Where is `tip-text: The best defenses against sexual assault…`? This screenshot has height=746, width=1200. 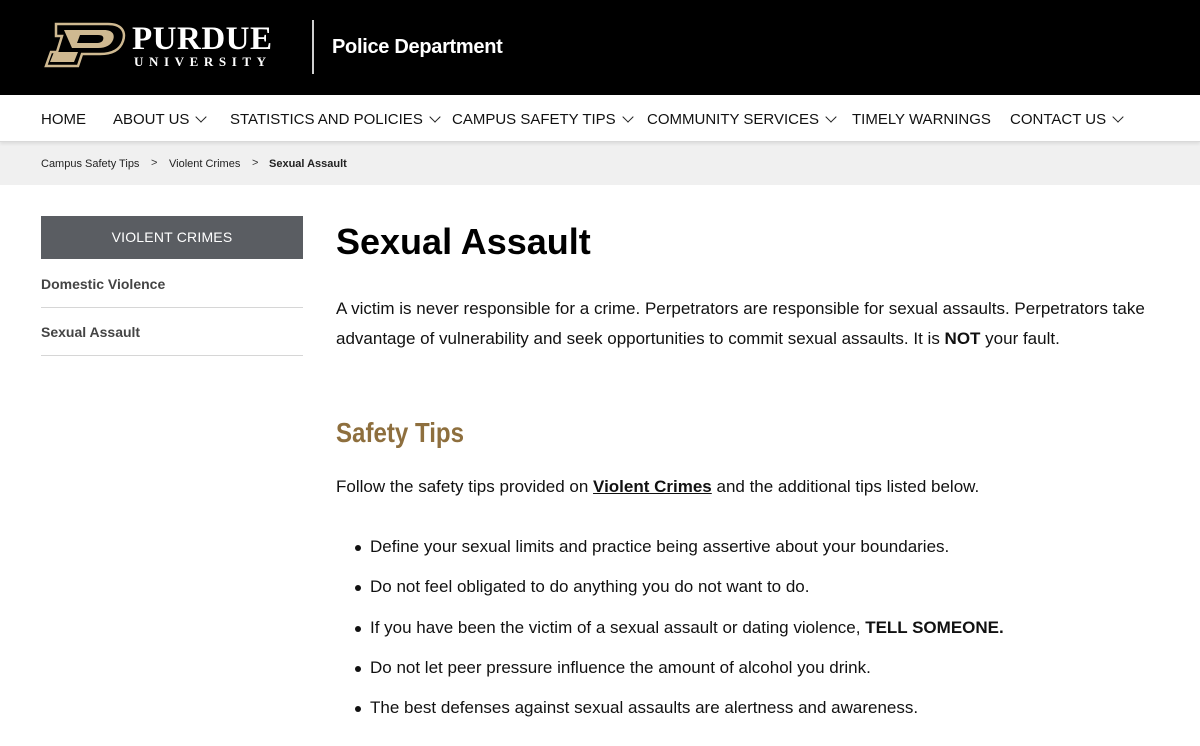
tip-text: The best defenses against sexual assault… is located at coordinates (644, 708).